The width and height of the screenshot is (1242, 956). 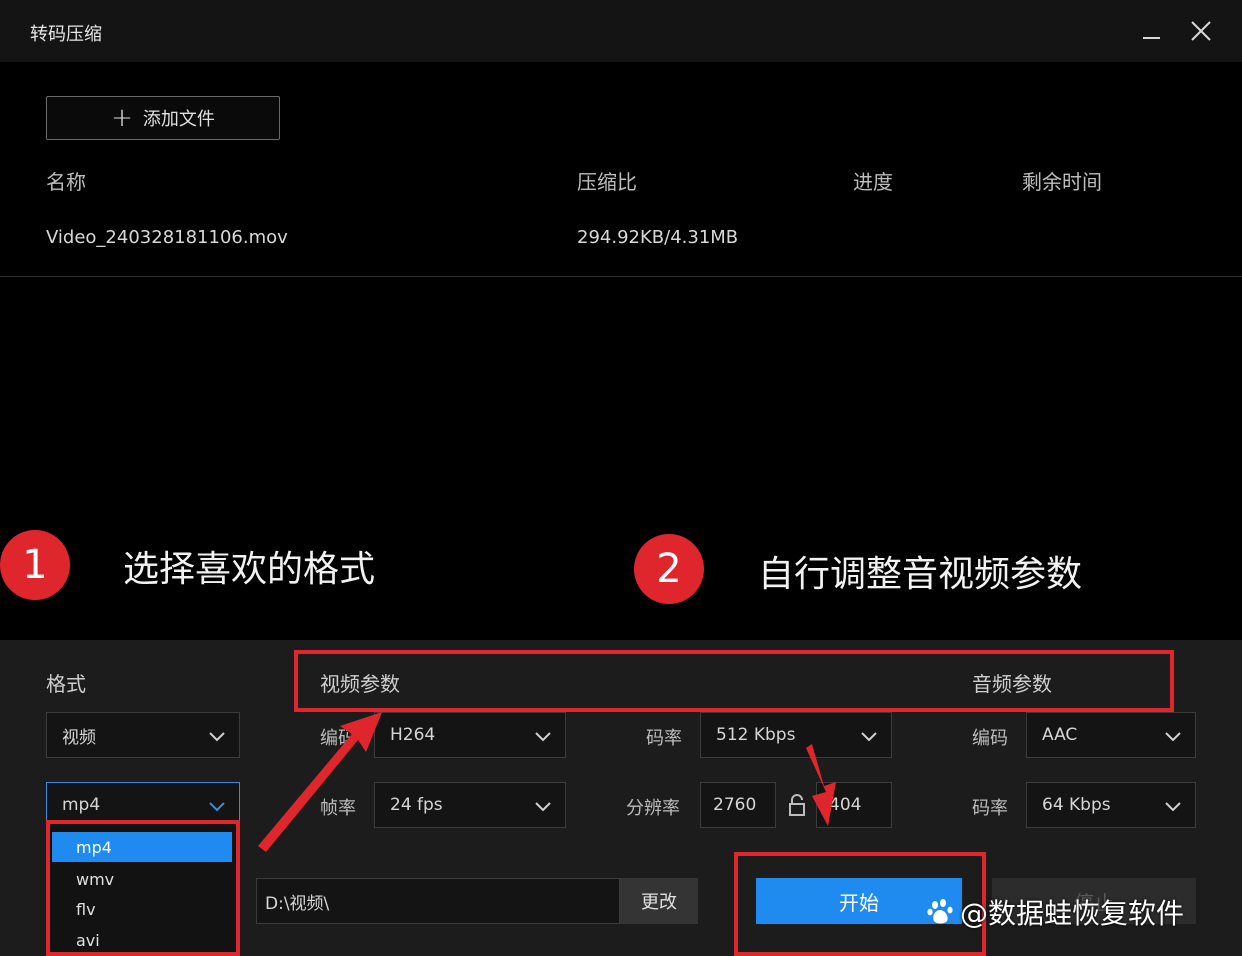 What do you see at coordinates (122, 118) in the screenshot?
I see `plus-icon: +` at bounding box center [122, 118].